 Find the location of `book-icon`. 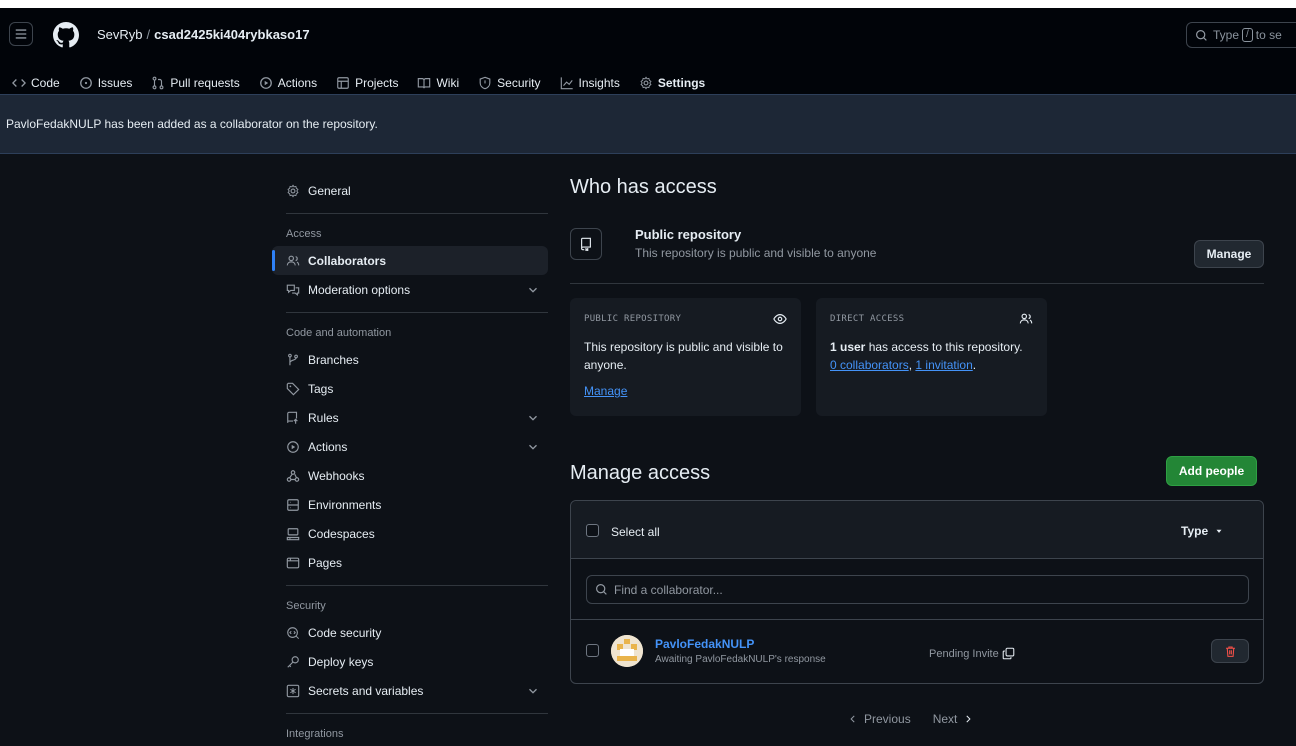

book-icon is located at coordinates (424, 83).